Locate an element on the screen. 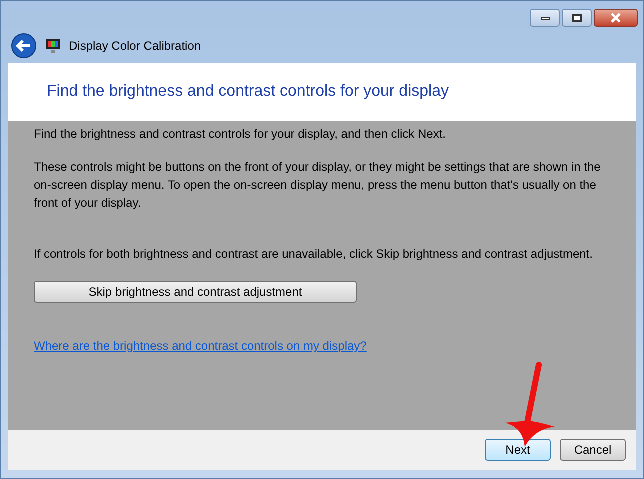  paragraph: Find the brightness and contrast controls for your display, and then click Next. is located at coordinates (240, 134).